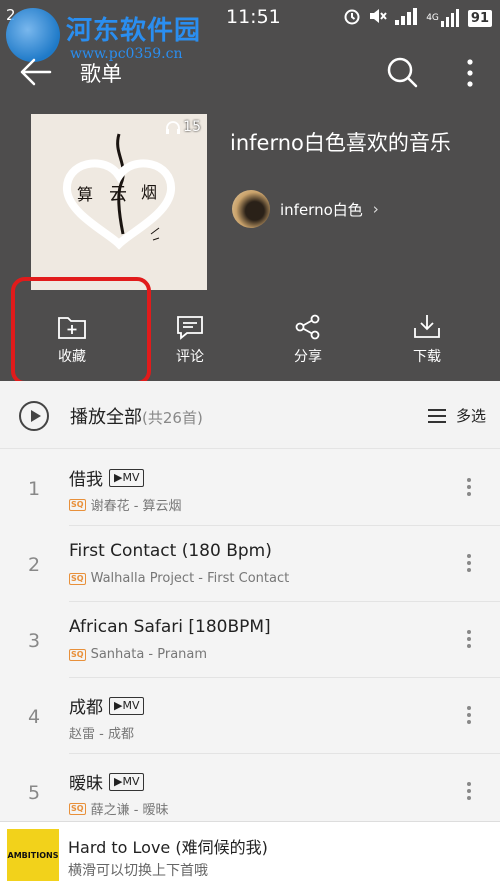  Describe the element at coordinates (190, 357) in the screenshot. I see `comment-label: 评论` at that location.